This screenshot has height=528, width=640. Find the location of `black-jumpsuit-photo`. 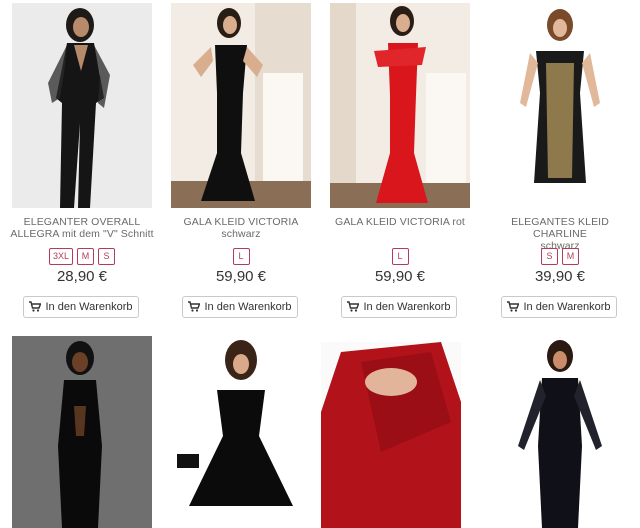

black-jumpsuit-photo is located at coordinates (82, 105).